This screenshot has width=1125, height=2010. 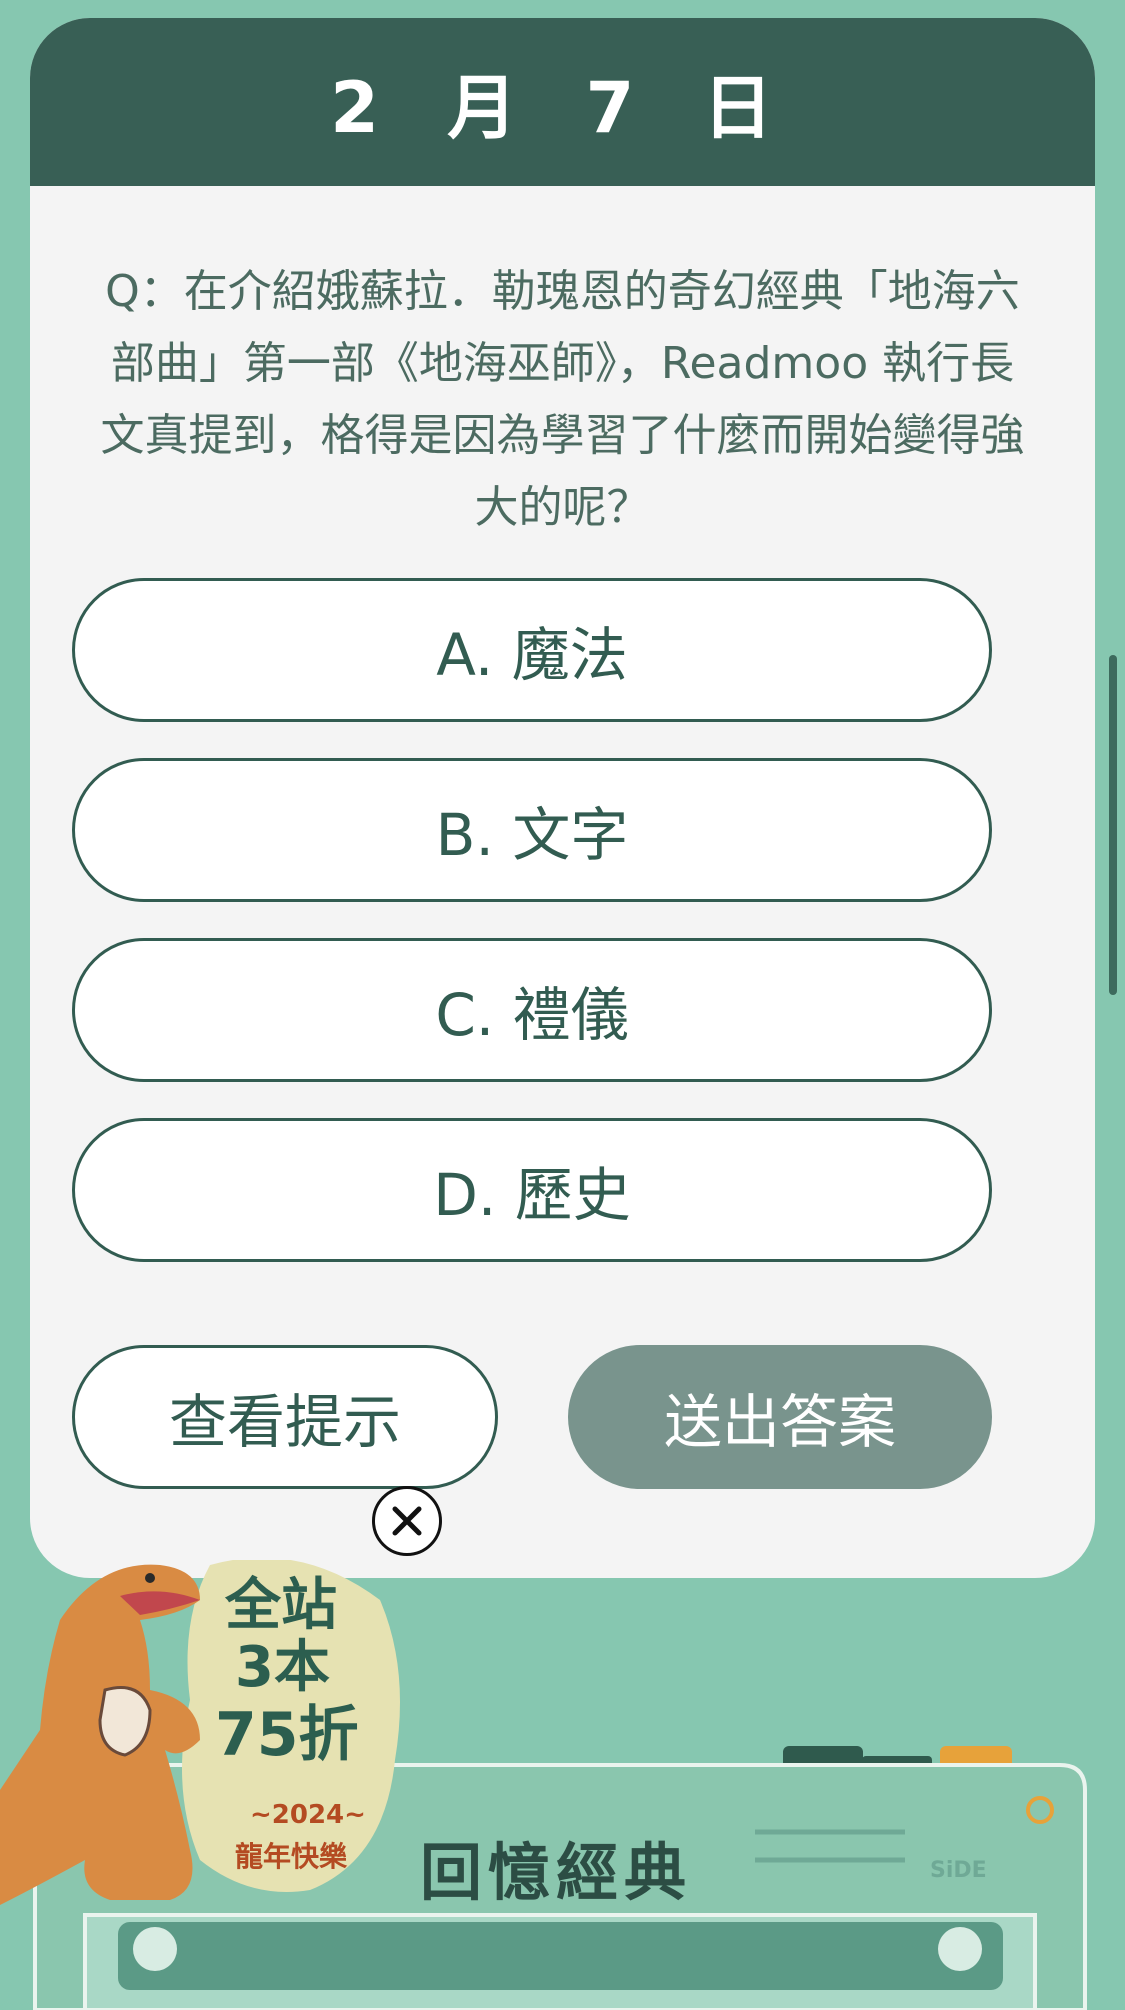 I want to click on option-d-button: D. 歷史, so click(x=532, y=1190).